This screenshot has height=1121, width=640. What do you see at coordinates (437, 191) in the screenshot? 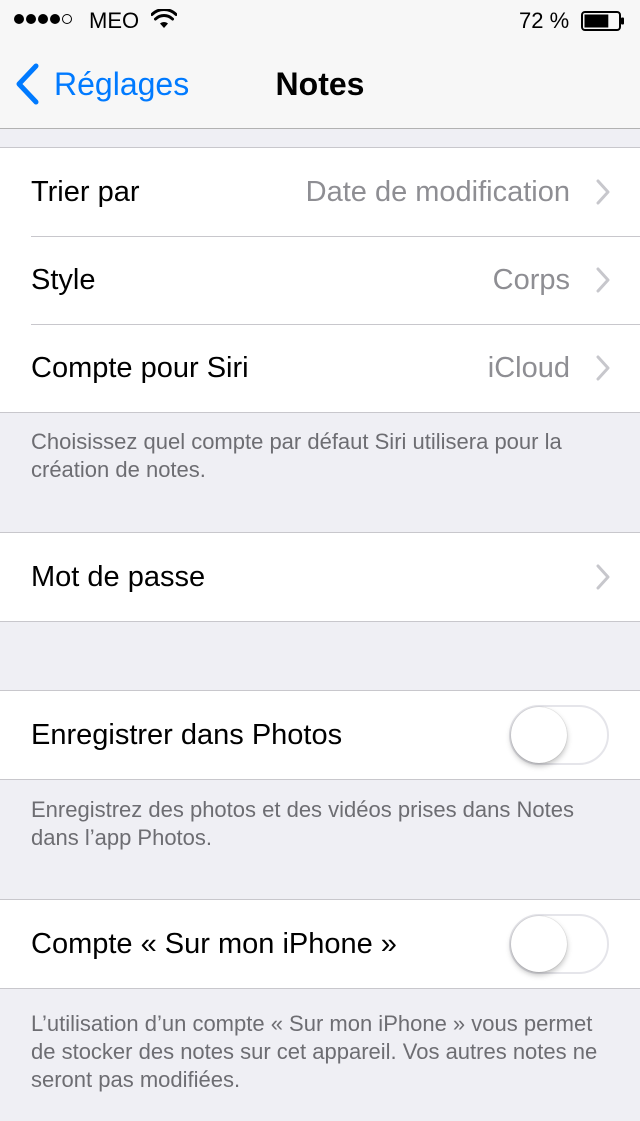
I see `sort-by-value: Date de modification` at bounding box center [437, 191].